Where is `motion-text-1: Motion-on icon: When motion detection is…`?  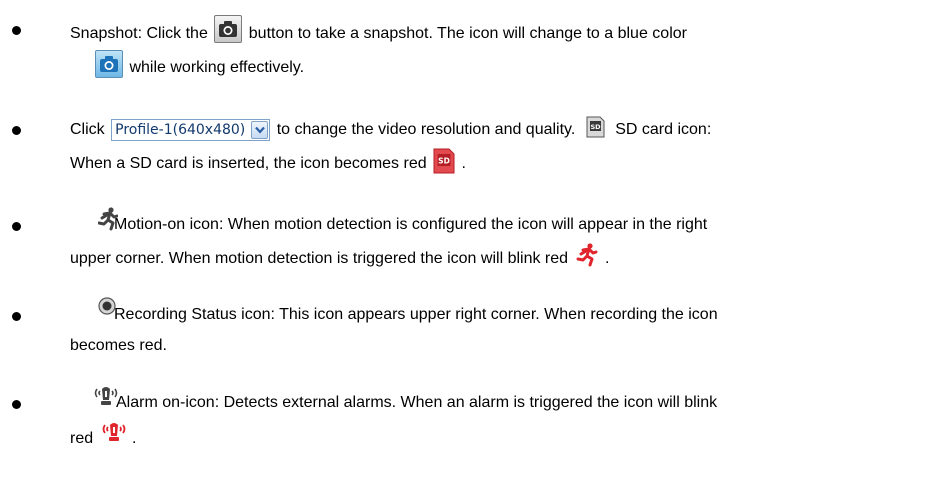 motion-text-1: Motion-on icon: When motion detection is… is located at coordinates (411, 224).